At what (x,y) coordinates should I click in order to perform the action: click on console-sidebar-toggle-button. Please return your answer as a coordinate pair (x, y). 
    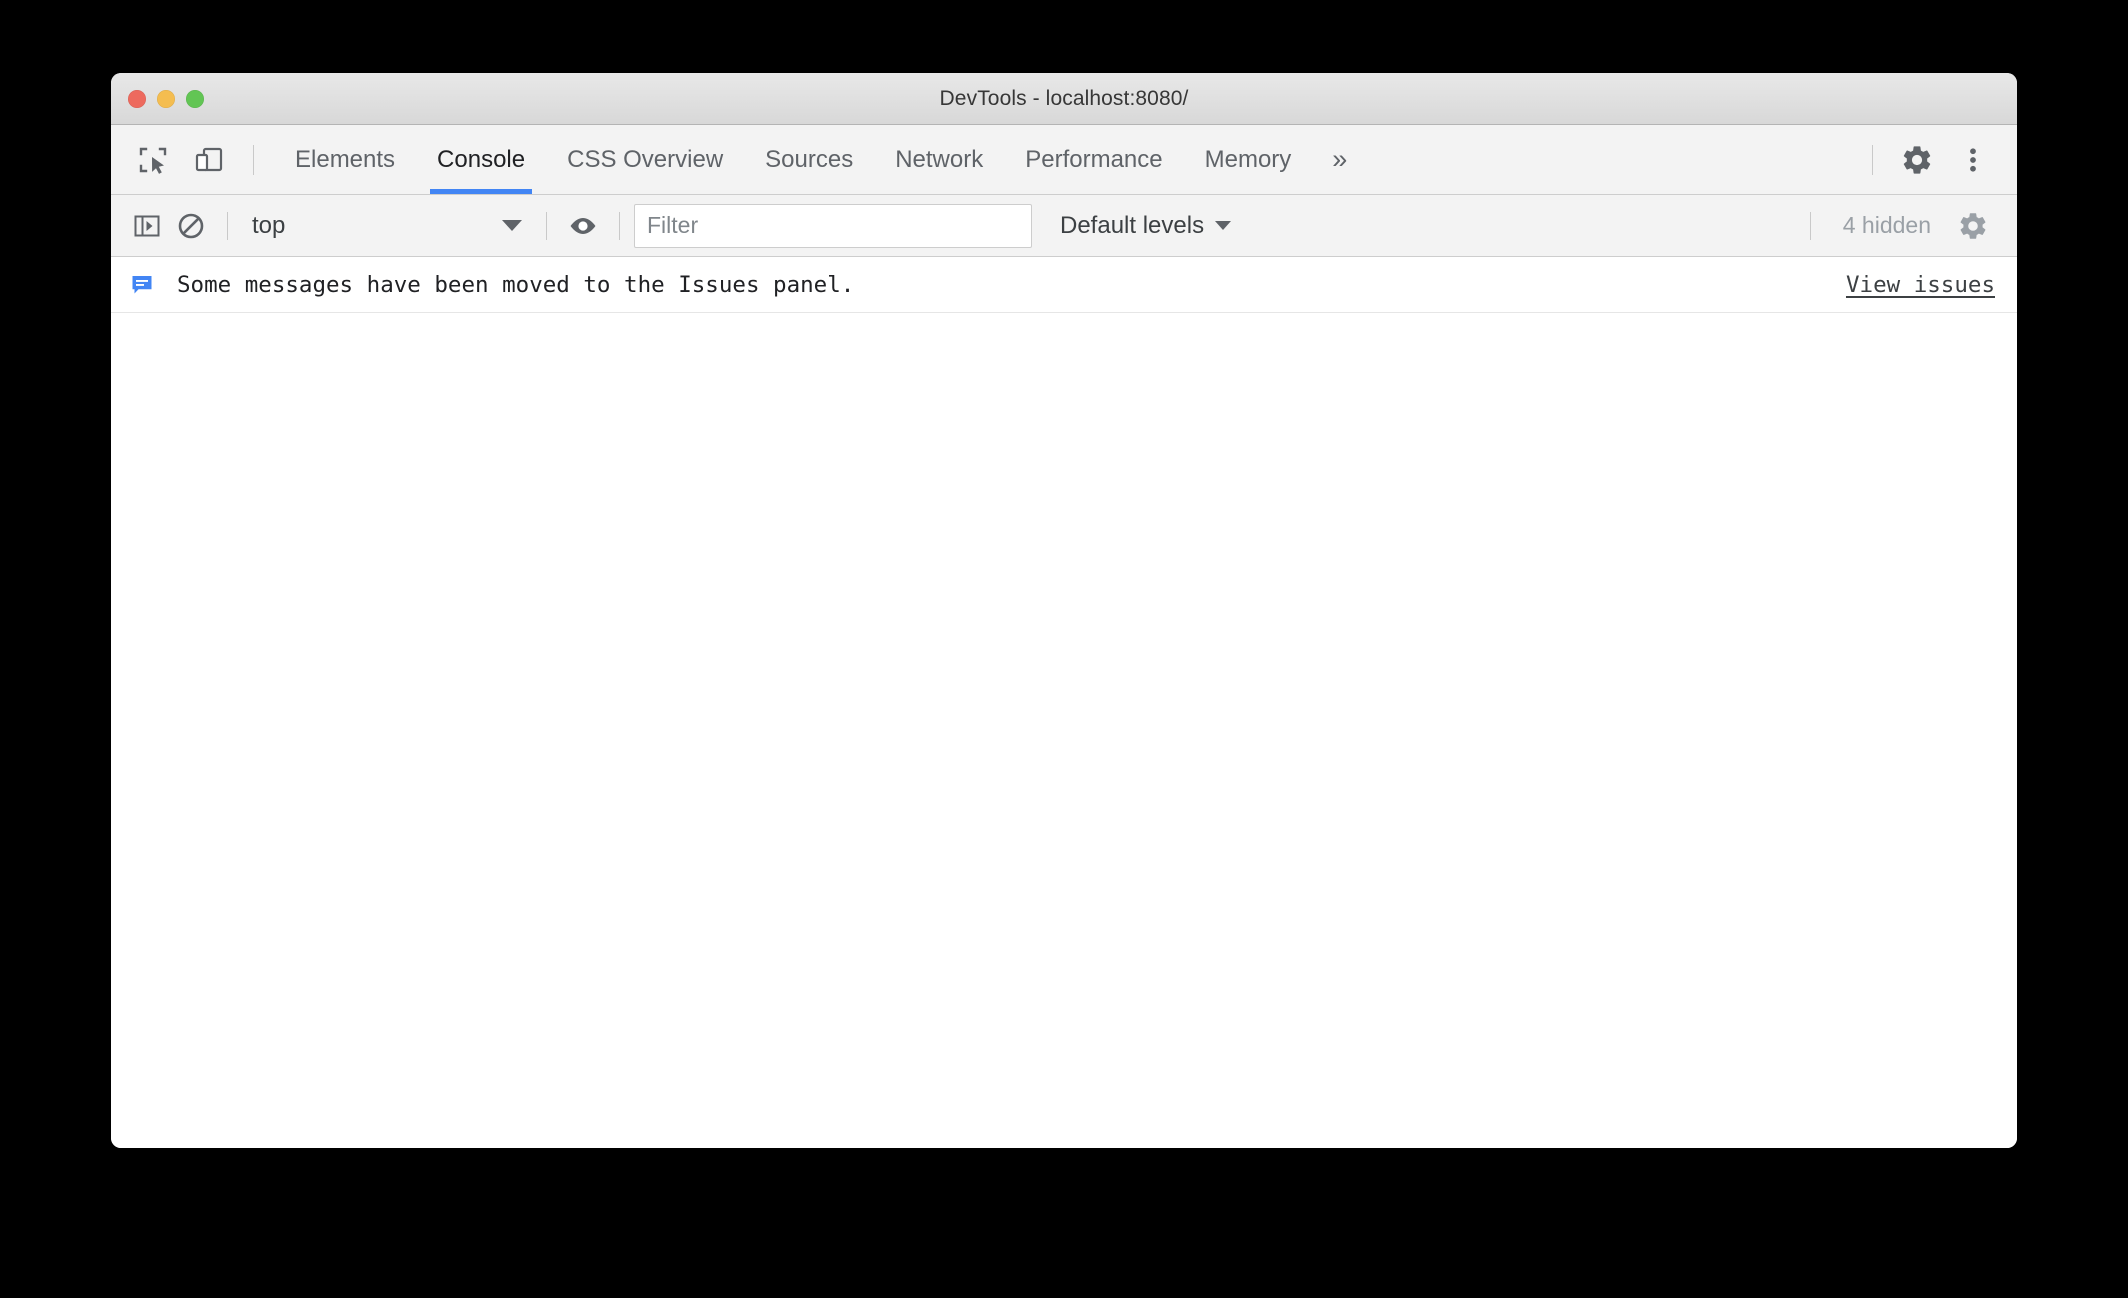
    Looking at the image, I should click on (147, 226).